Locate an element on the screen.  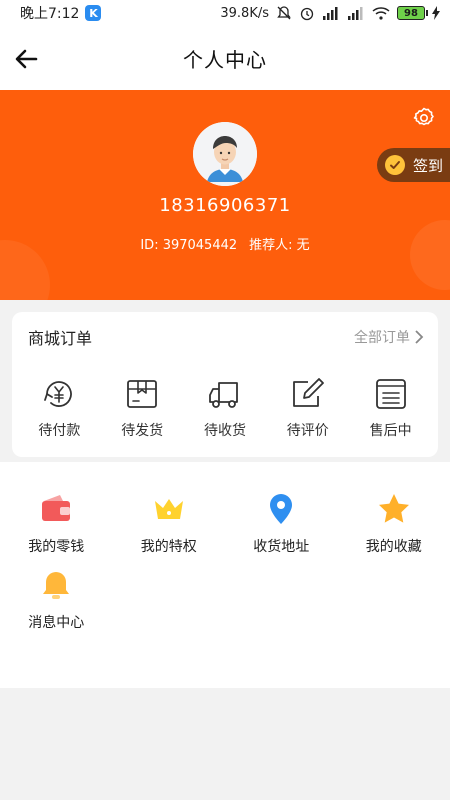
services-row: 我的零钱 我的特权 收货地址 我的收藏 is located at coordinates (225, 513).